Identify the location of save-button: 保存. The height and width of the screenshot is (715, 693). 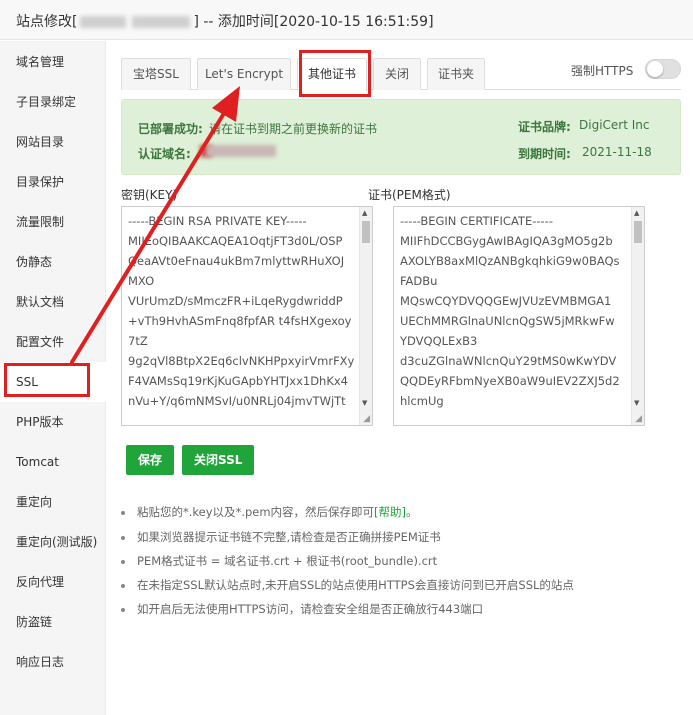
(150, 460).